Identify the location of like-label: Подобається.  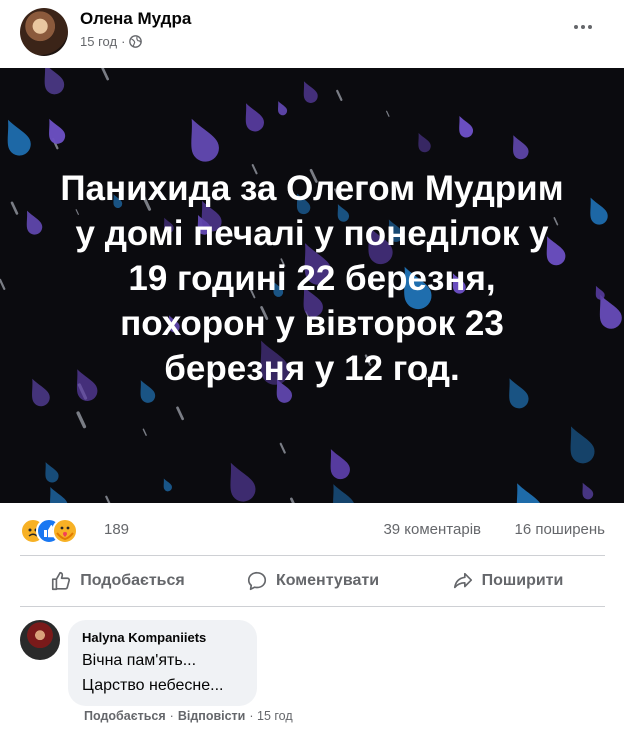
(132, 580).